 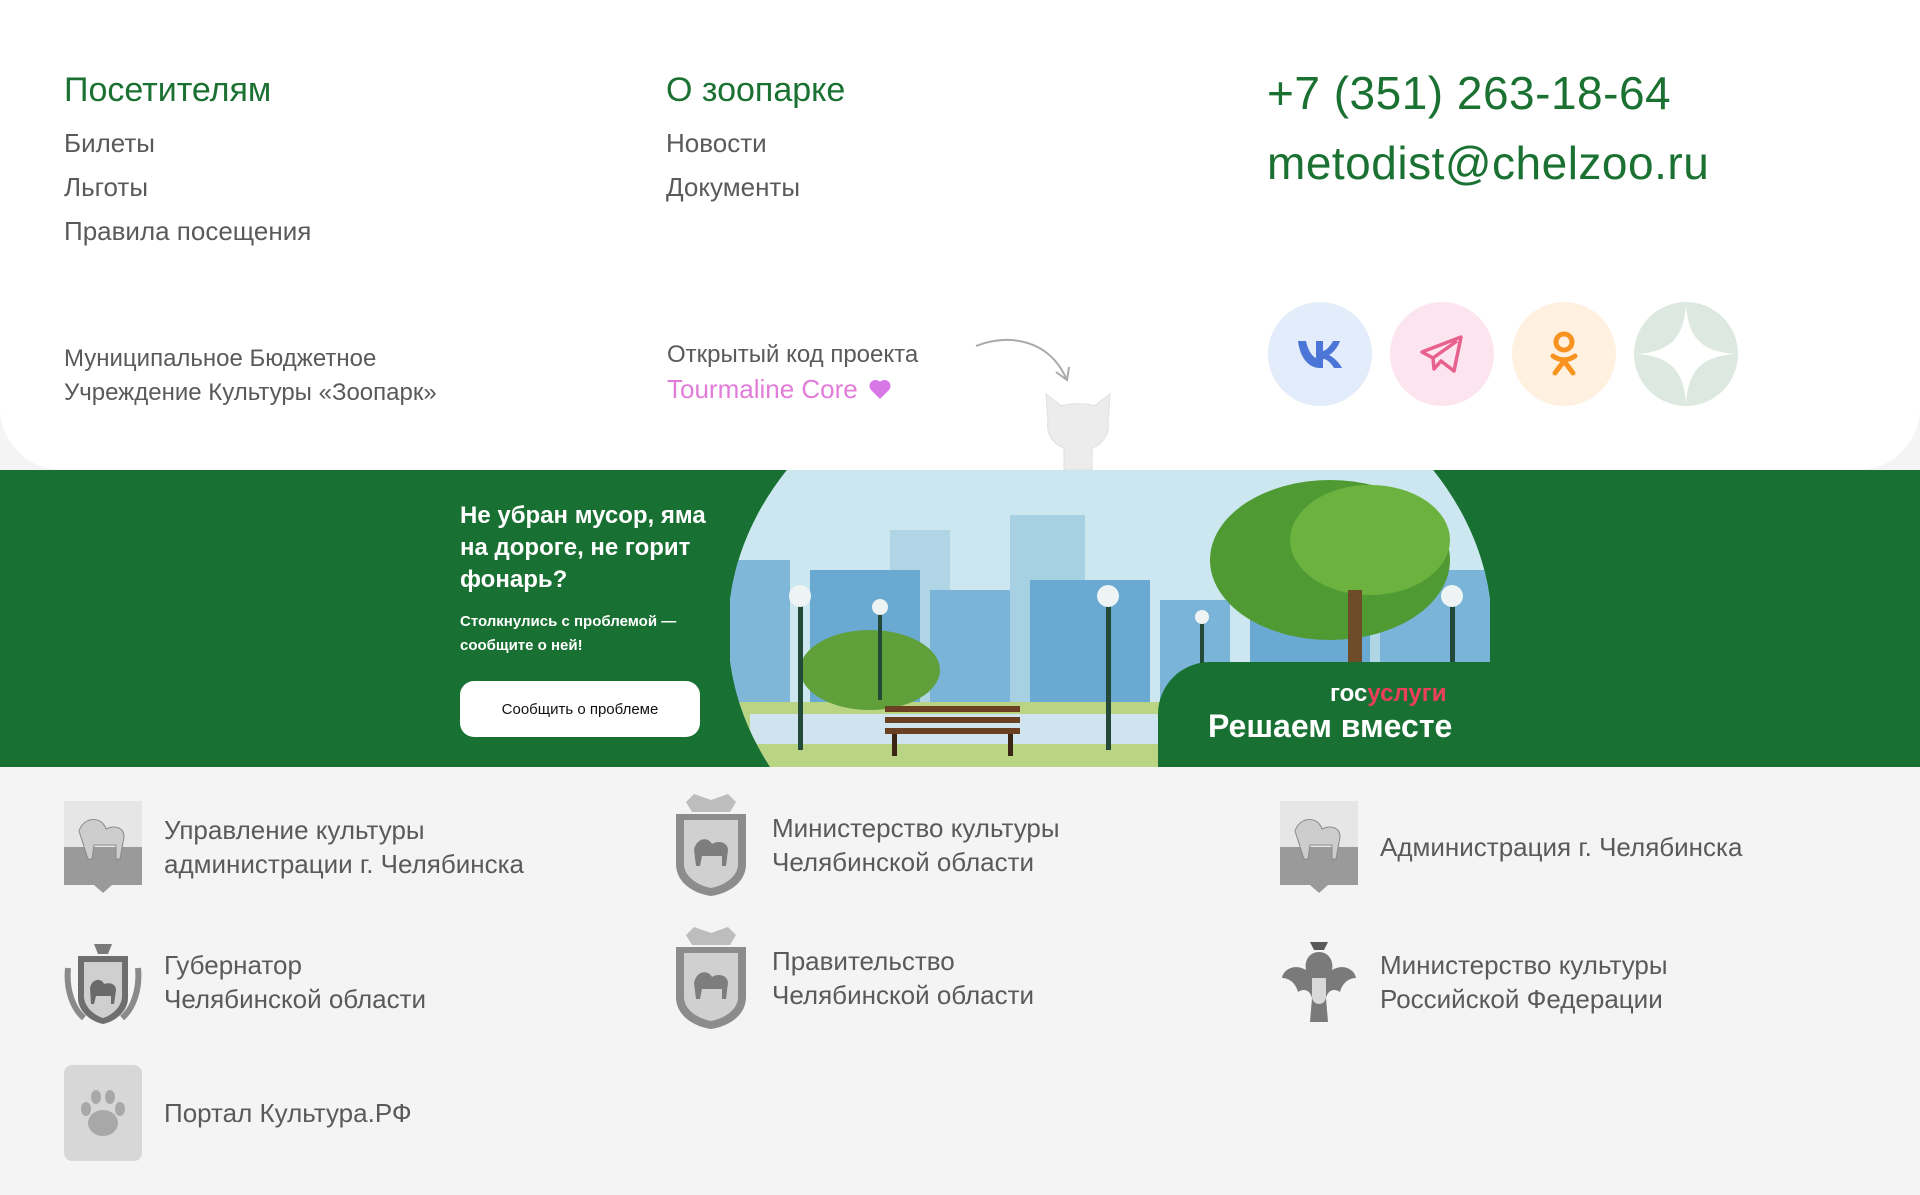 What do you see at coordinates (1488, 128) in the screenshot?
I see `contacts-column: +7 (351) 263-18-64 metodist@chelzoo.ru` at bounding box center [1488, 128].